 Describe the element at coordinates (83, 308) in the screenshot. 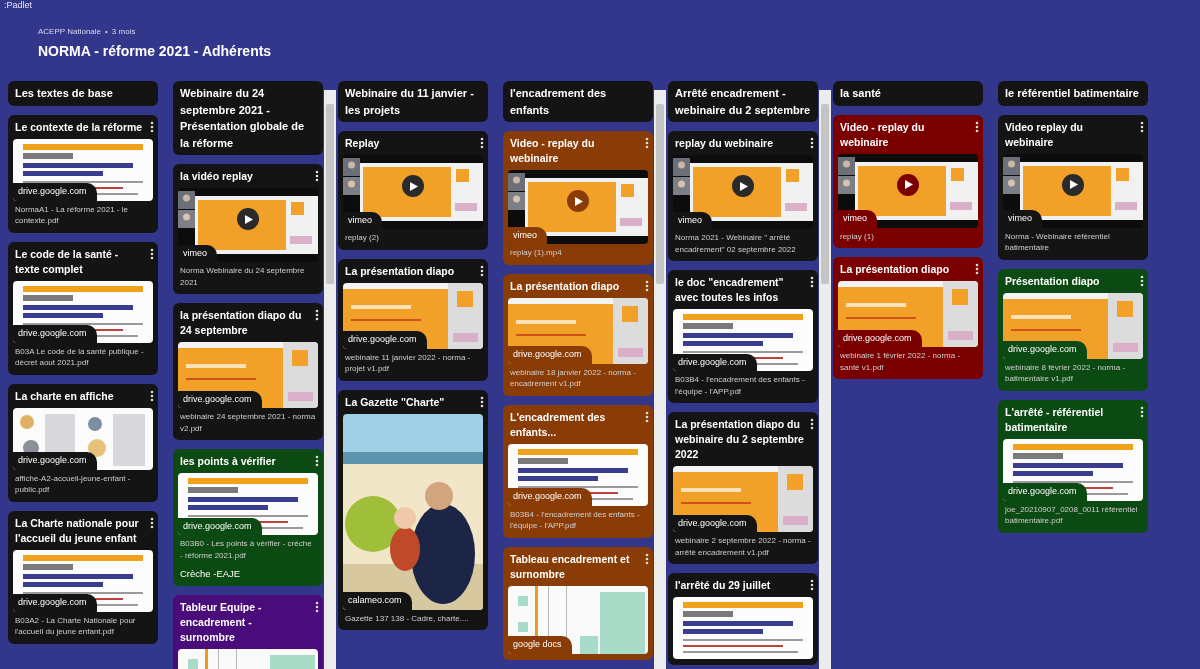

I see `post-card: Le code de la santé - texte complet drive.google.com B03A Le code de la santé publique - décret aout 2021.pdf` at that location.